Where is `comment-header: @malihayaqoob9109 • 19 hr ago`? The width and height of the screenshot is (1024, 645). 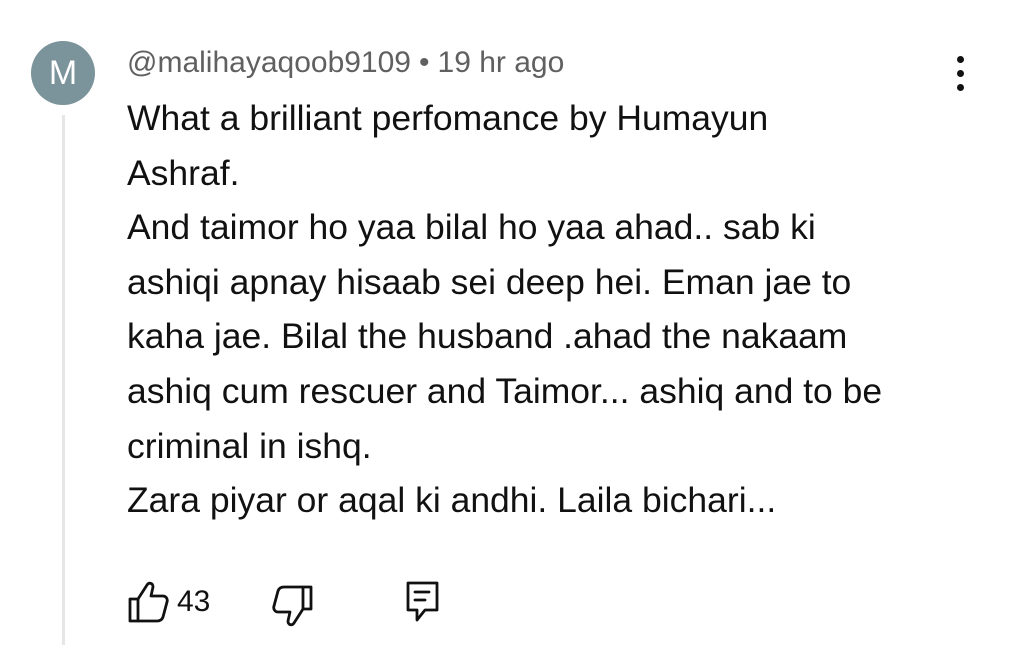 comment-header: @malihayaqoob9109 • 19 hr ago is located at coordinates (345, 63).